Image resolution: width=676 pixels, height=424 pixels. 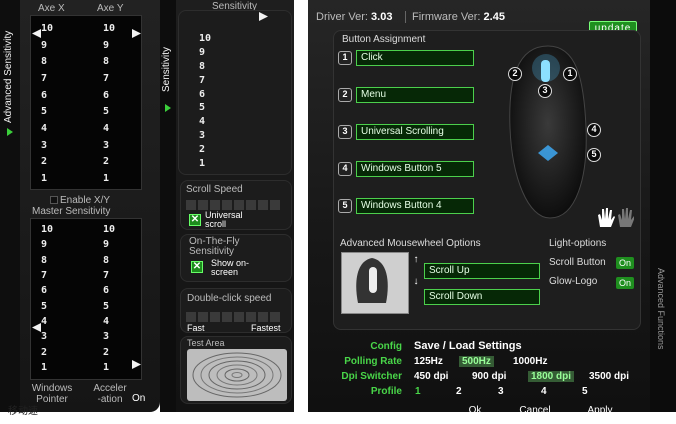 I want to click on sensitivity-ticks: 10 9 8 7 6 5 4 3 2 1, so click(x=209, y=101).